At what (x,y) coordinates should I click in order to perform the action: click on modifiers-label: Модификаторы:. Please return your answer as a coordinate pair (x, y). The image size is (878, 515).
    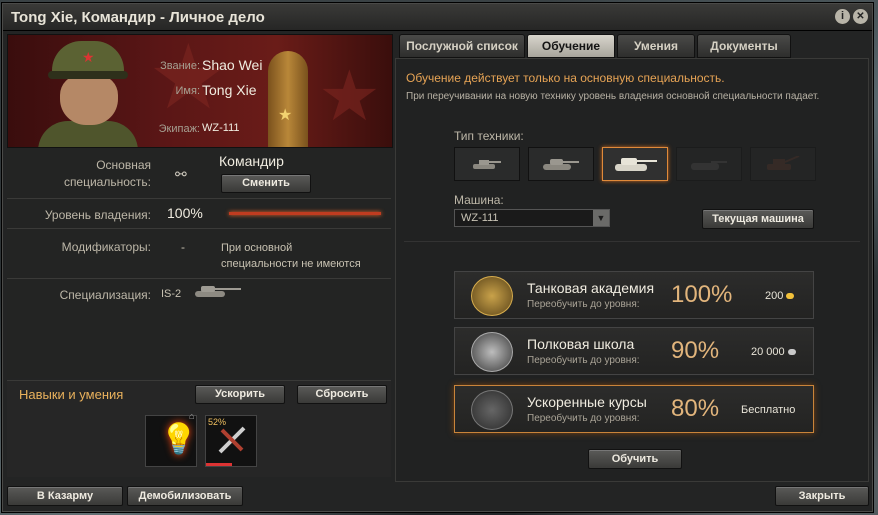
    Looking at the image, I should click on (106, 247).